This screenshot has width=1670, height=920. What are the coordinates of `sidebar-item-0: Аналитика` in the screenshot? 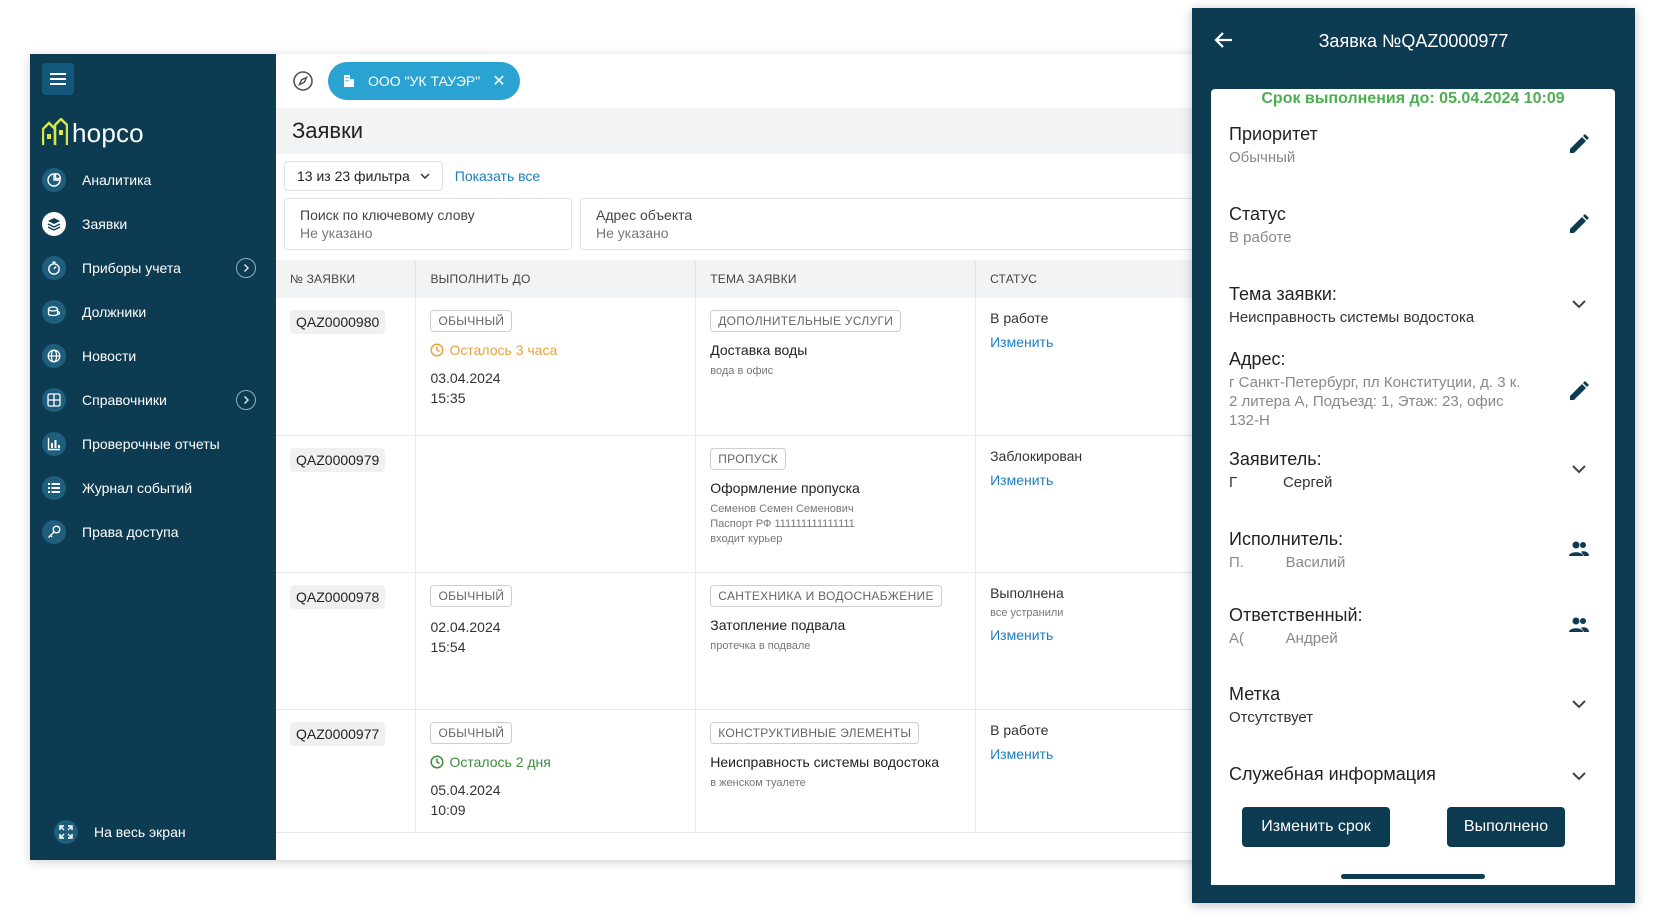 It's located at (155, 180).